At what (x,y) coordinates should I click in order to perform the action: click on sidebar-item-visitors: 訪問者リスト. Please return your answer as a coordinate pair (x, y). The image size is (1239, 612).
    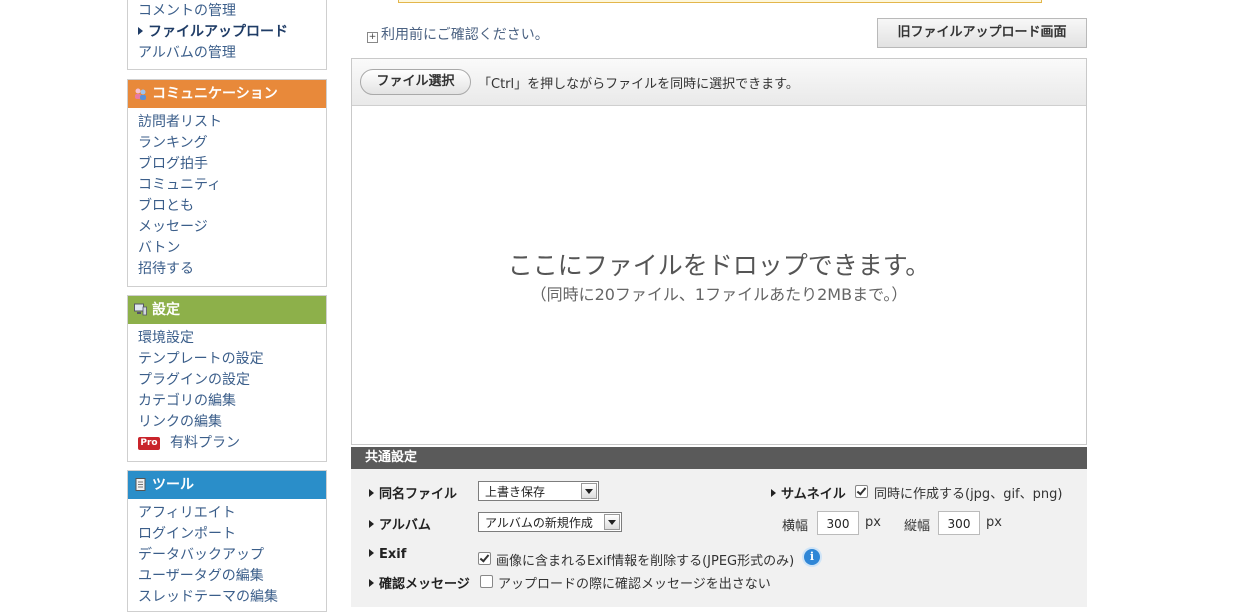
    Looking at the image, I should click on (232, 122).